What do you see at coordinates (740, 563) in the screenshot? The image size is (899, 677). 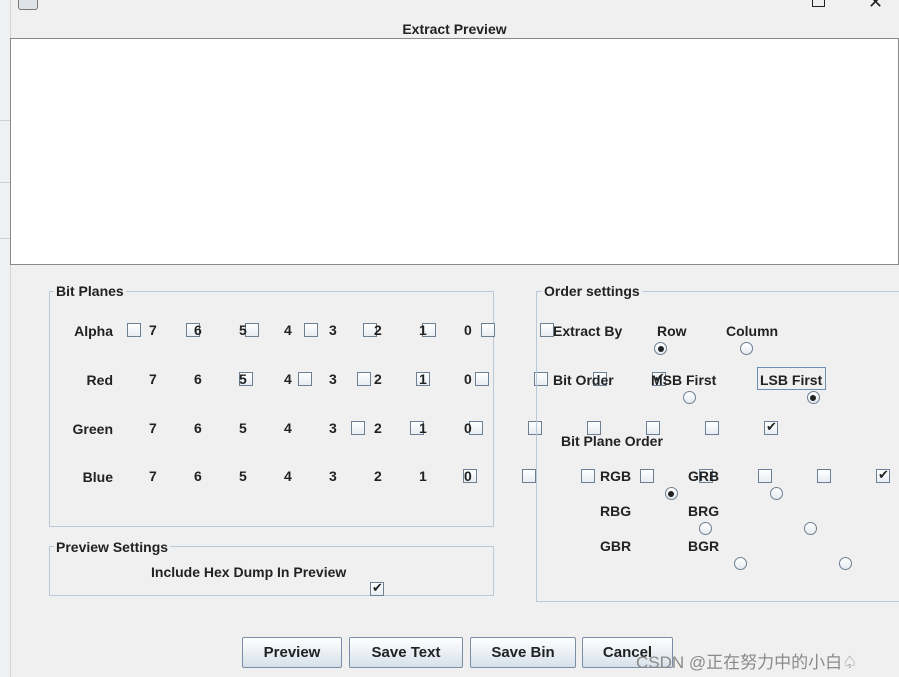 I see `gbr-radio` at bounding box center [740, 563].